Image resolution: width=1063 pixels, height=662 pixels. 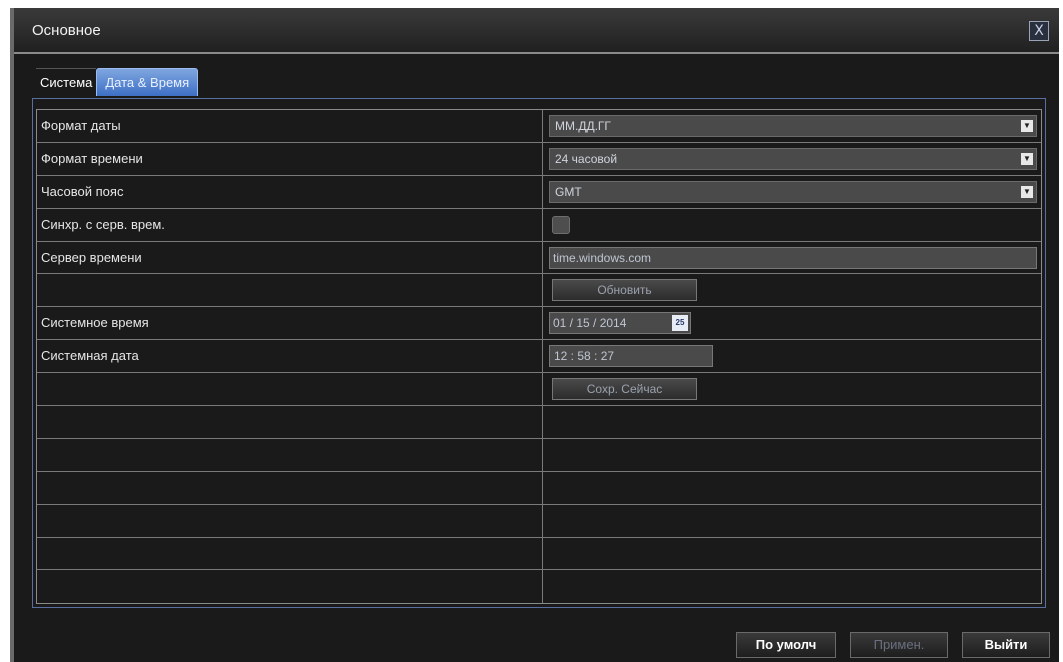 I want to click on row-system-date: Системная дата 12 : 58 : 27, so click(x=539, y=357).